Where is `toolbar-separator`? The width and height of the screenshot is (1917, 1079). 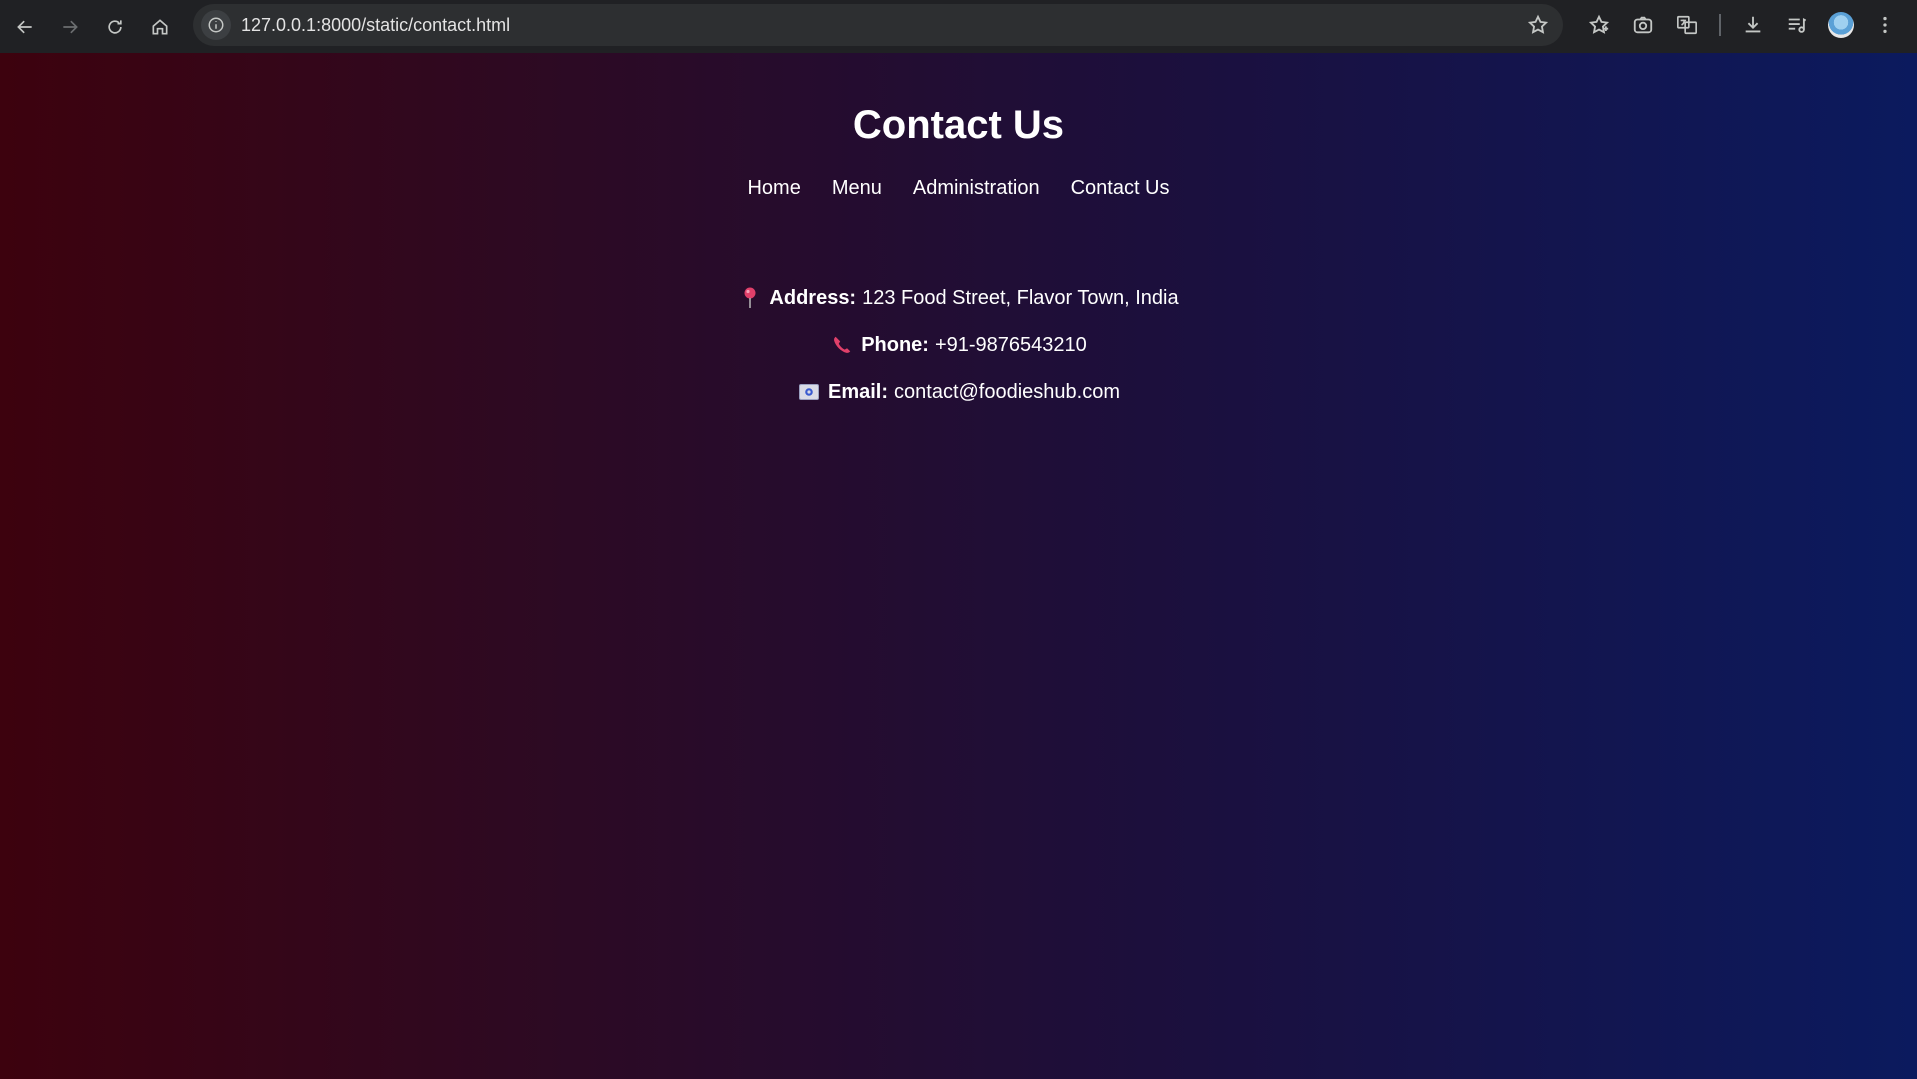
toolbar-separator is located at coordinates (1720, 25).